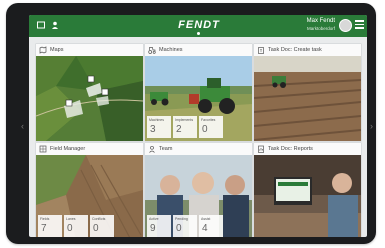  Describe the element at coordinates (261, 50) in the screenshot. I see `clipboard-icon` at that location.